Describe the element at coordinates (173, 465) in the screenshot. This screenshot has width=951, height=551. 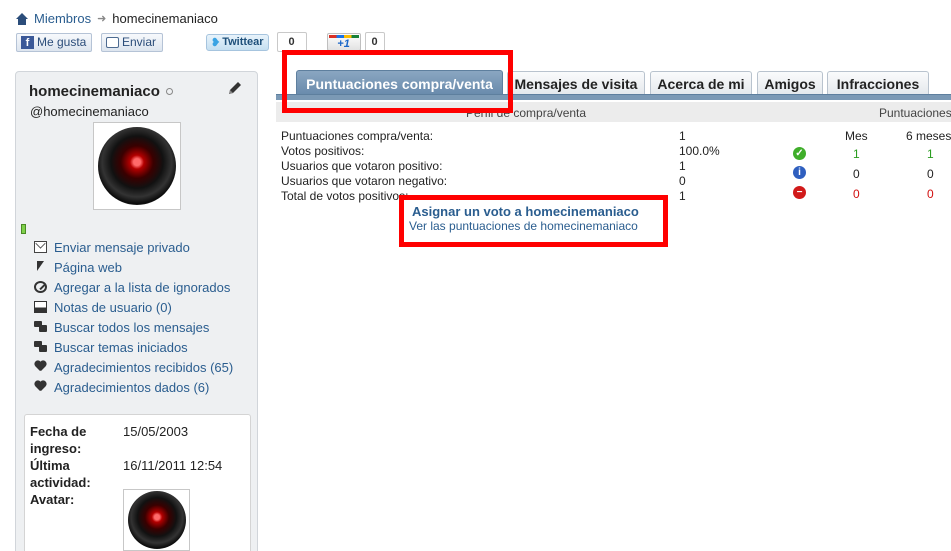
I see `last-activity-value: 16/11/2011 12:54` at that location.